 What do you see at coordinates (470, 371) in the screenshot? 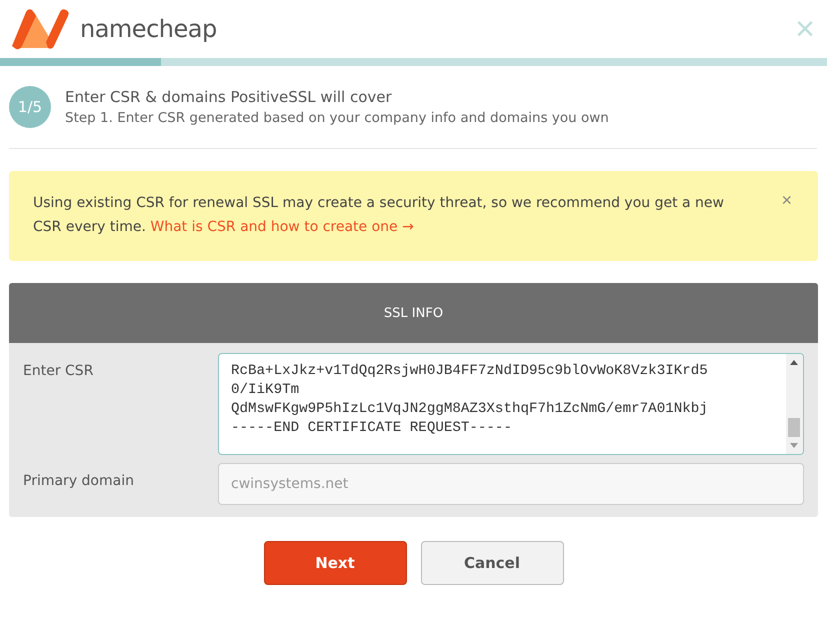
I see `csr-text-line: RcBa+LxJkz+v1TdQq2RsjwH0JB4FF7zNdID95c9blOvWoK8Vzk3IKrd5` at bounding box center [470, 371].